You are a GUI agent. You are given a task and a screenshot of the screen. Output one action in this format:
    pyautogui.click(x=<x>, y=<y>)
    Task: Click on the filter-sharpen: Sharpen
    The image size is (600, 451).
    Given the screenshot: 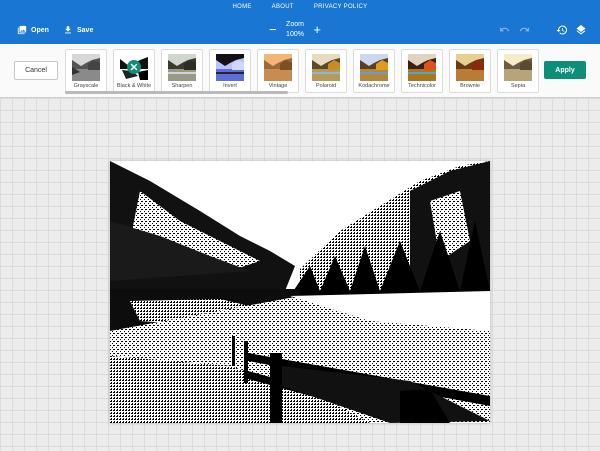 What is the action you would take?
    pyautogui.click(x=182, y=71)
    